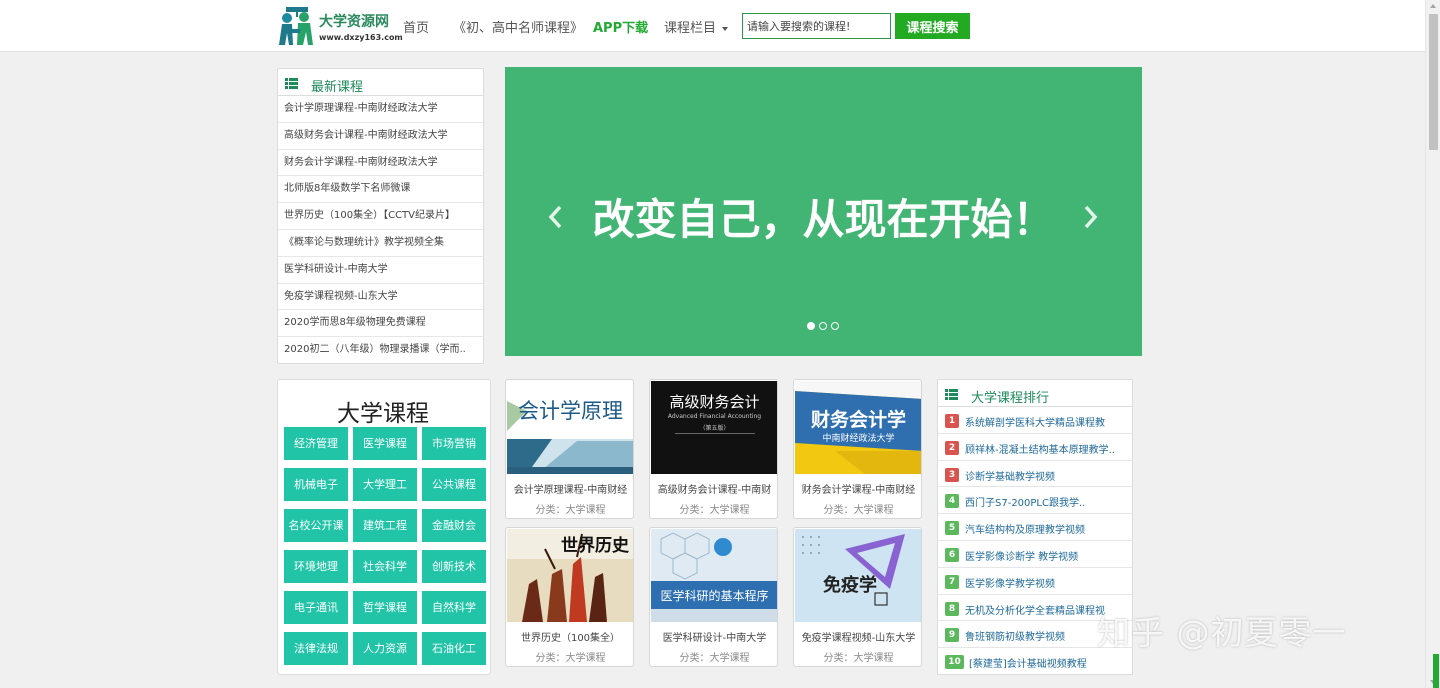 This screenshot has width=1440, height=688. What do you see at coordinates (715, 433) in the screenshot?
I see `cover-rule` at bounding box center [715, 433].